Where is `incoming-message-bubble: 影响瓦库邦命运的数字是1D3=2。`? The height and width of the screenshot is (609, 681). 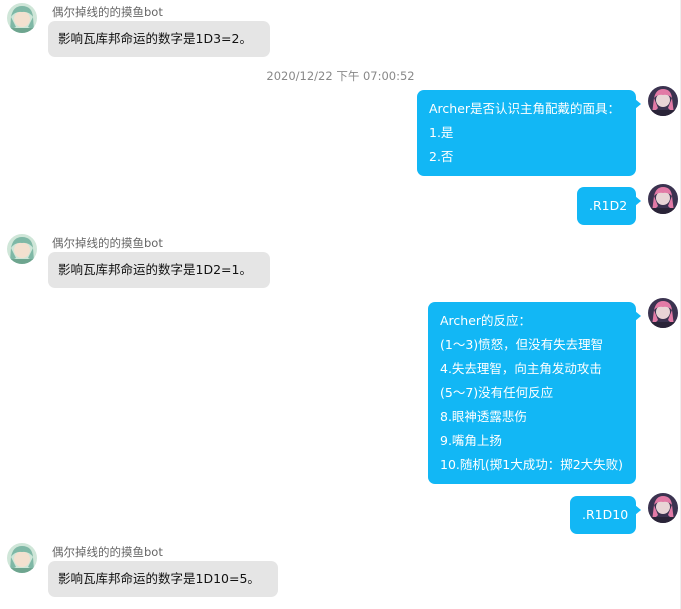
incoming-message-bubble: 影响瓦库邦命运的数字是1D3=2。 is located at coordinates (159, 39).